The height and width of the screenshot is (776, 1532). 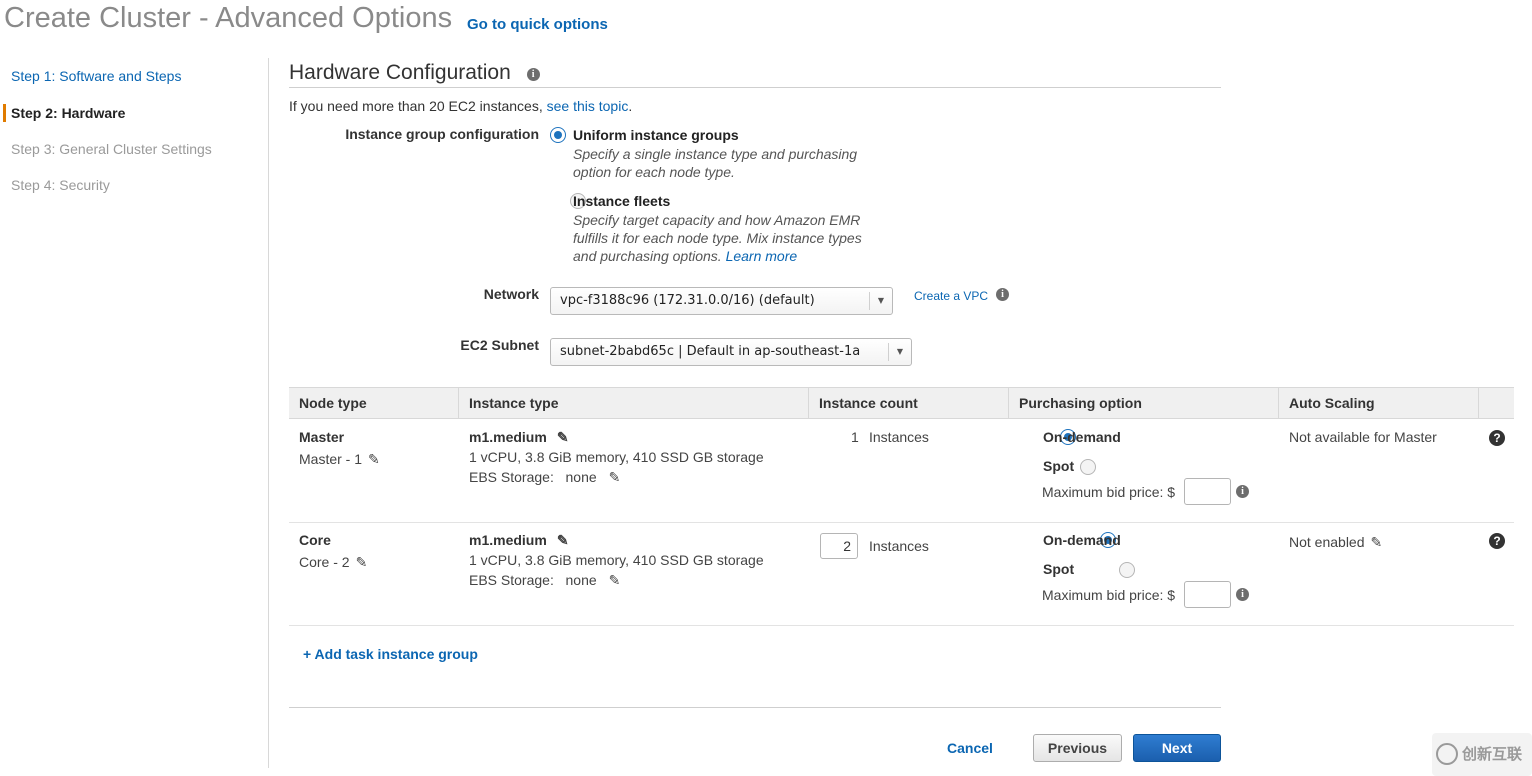 What do you see at coordinates (315, 540) in the screenshot?
I see `node-type: Core` at bounding box center [315, 540].